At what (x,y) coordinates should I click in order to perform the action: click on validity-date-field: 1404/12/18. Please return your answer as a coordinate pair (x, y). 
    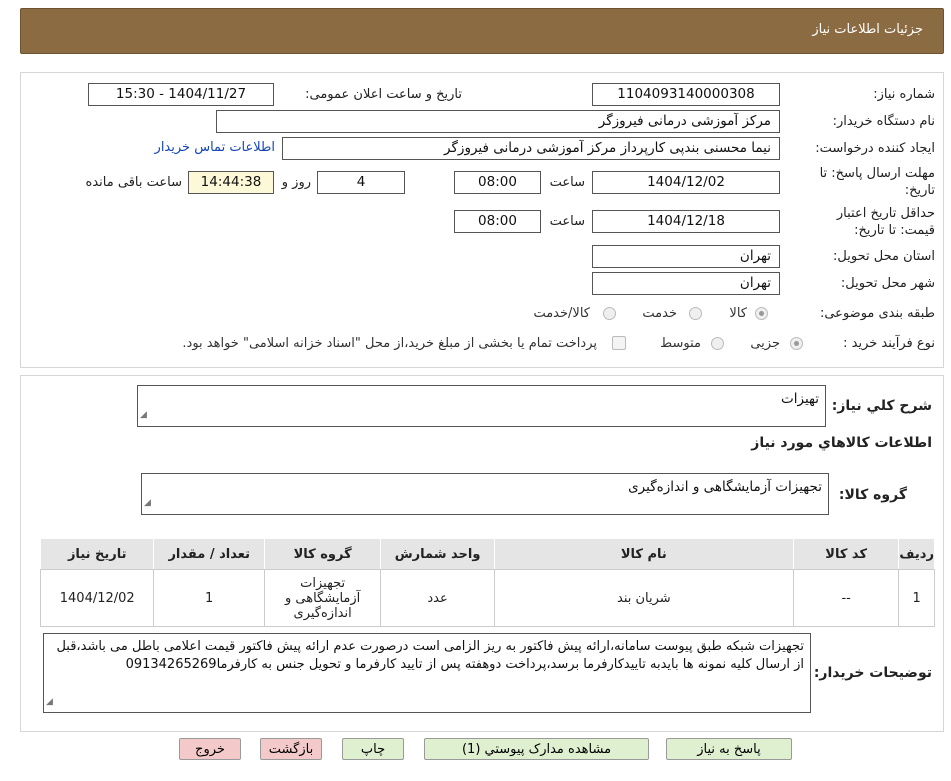
    Looking at the image, I should click on (686, 221).